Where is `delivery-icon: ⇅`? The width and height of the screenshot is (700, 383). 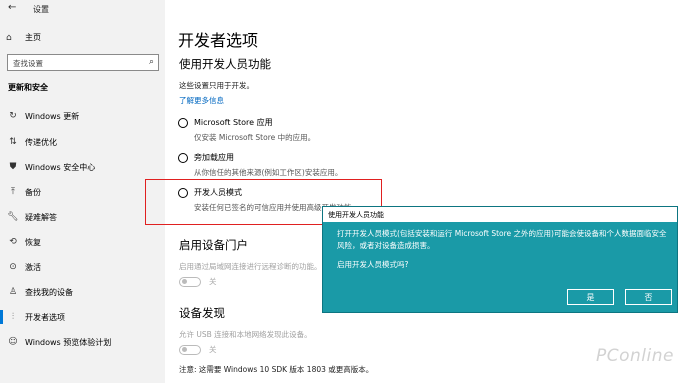 delivery-icon: ⇅ is located at coordinates (13, 142).